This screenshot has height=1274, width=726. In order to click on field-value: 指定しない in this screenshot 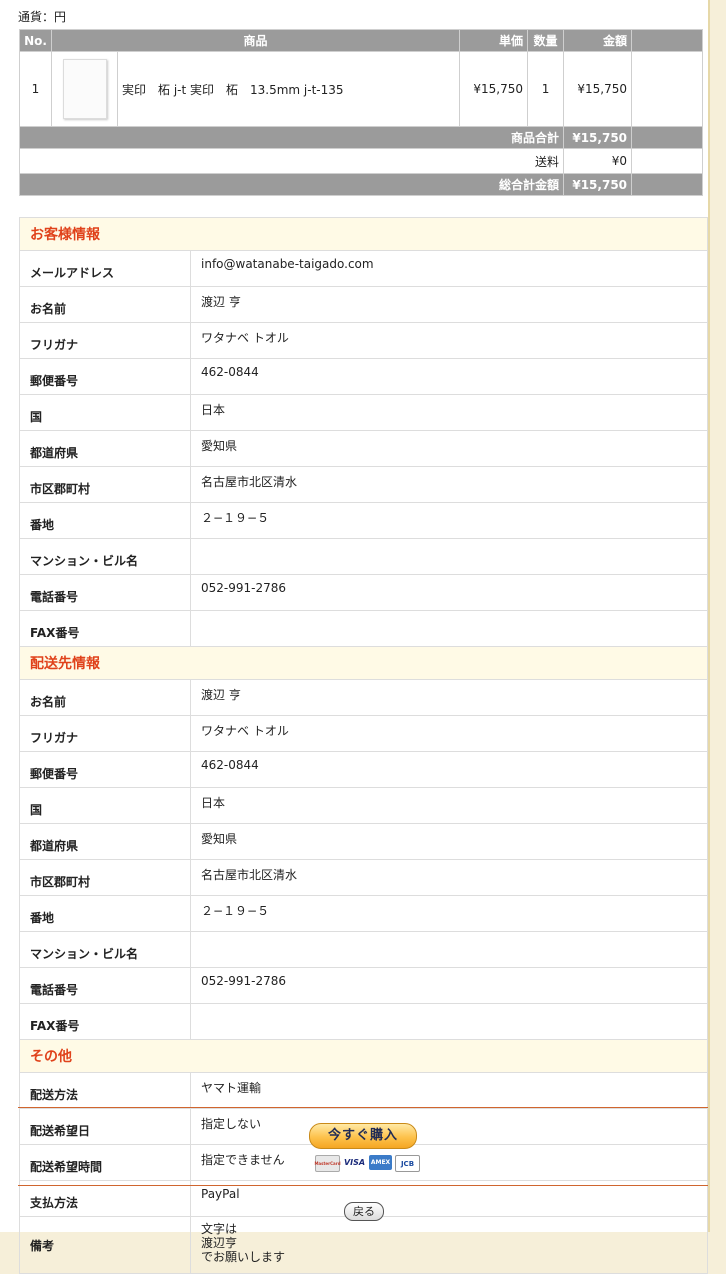, I will do `click(449, 1126)`.